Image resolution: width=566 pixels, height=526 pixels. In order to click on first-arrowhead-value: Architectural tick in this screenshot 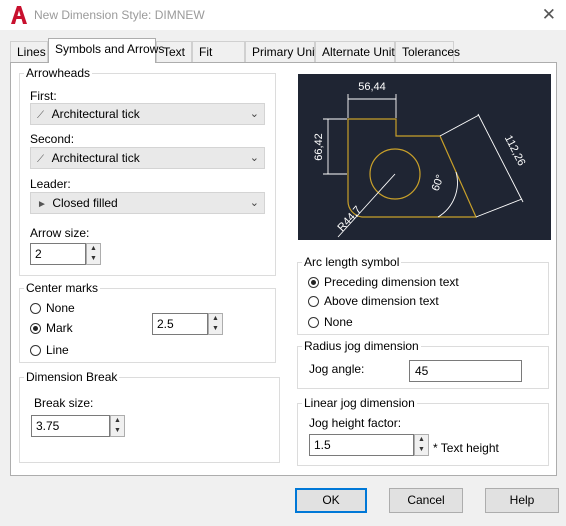, I will do `click(95, 114)`.